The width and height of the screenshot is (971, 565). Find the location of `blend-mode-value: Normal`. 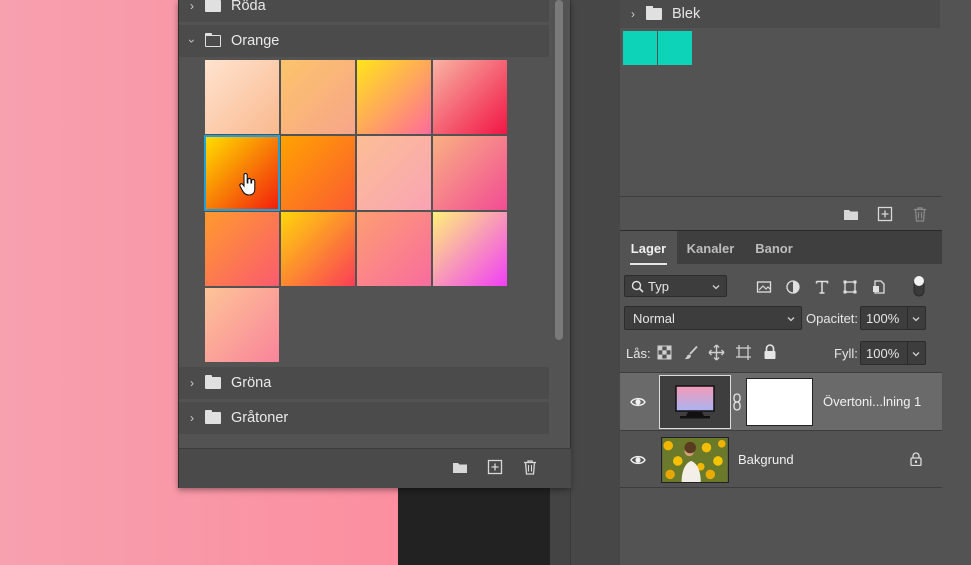

blend-mode-value: Normal is located at coordinates (654, 318).